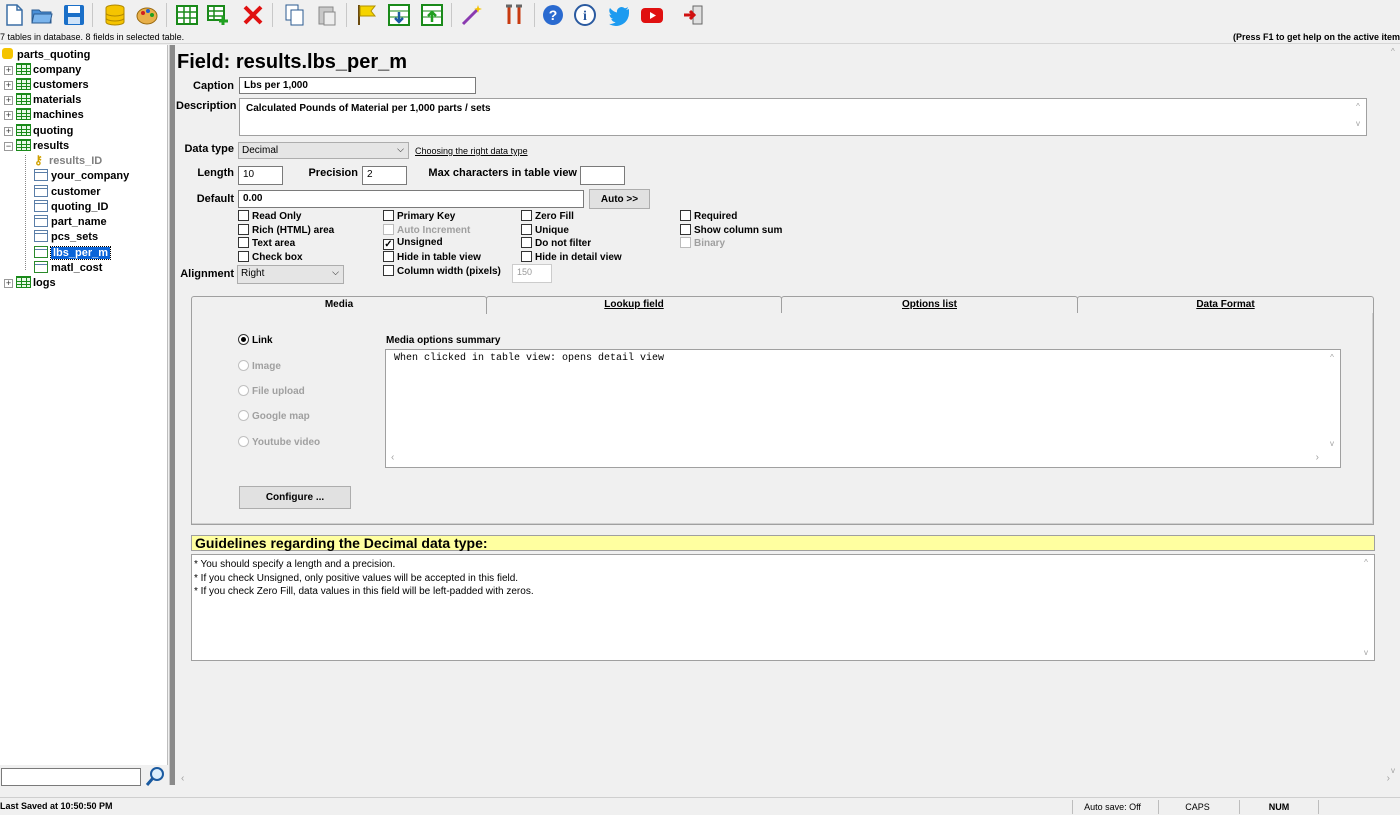 The width and height of the screenshot is (1400, 815). I want to click on tree-table-label: quoting, so click(53, 131).